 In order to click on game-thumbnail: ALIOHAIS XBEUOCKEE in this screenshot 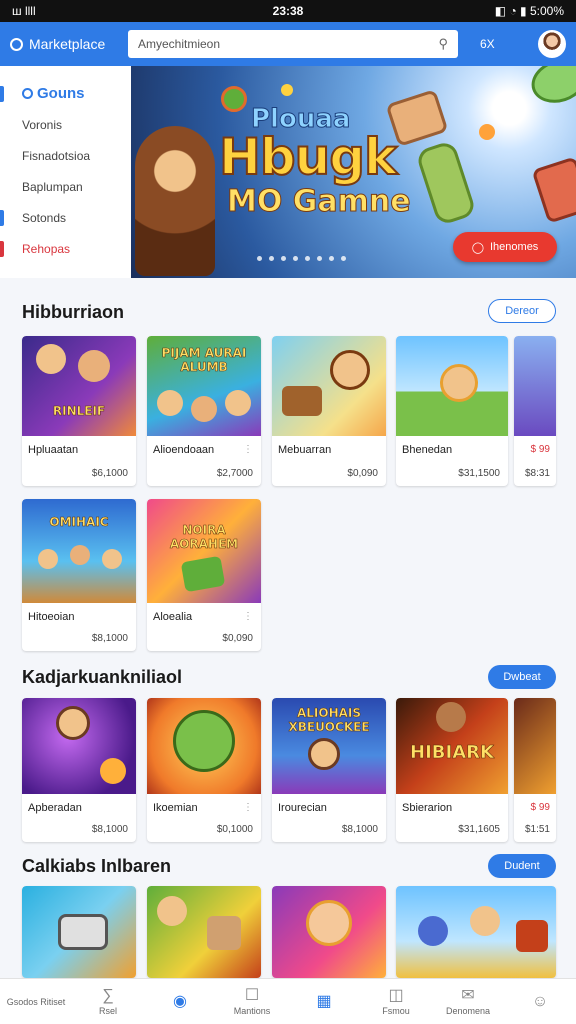, I will do `click(329, 746)`.